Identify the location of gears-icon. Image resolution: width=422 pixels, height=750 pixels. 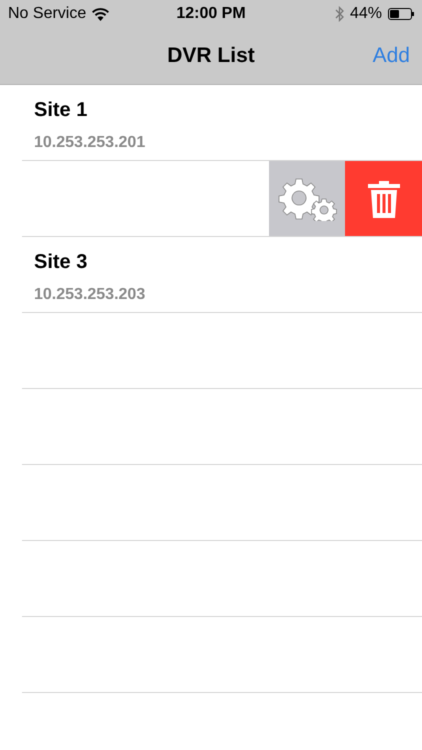
(307, 199).